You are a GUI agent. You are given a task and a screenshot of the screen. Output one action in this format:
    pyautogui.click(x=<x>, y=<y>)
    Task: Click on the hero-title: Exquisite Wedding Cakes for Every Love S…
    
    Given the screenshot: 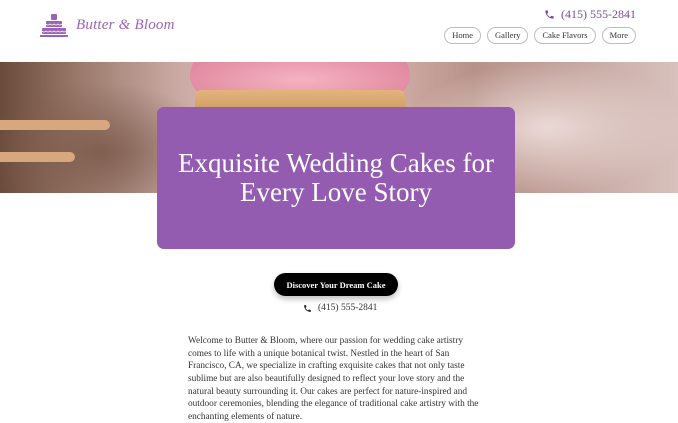 What is the action you would take?
    pyautogui.click(x=336, y=177)
    